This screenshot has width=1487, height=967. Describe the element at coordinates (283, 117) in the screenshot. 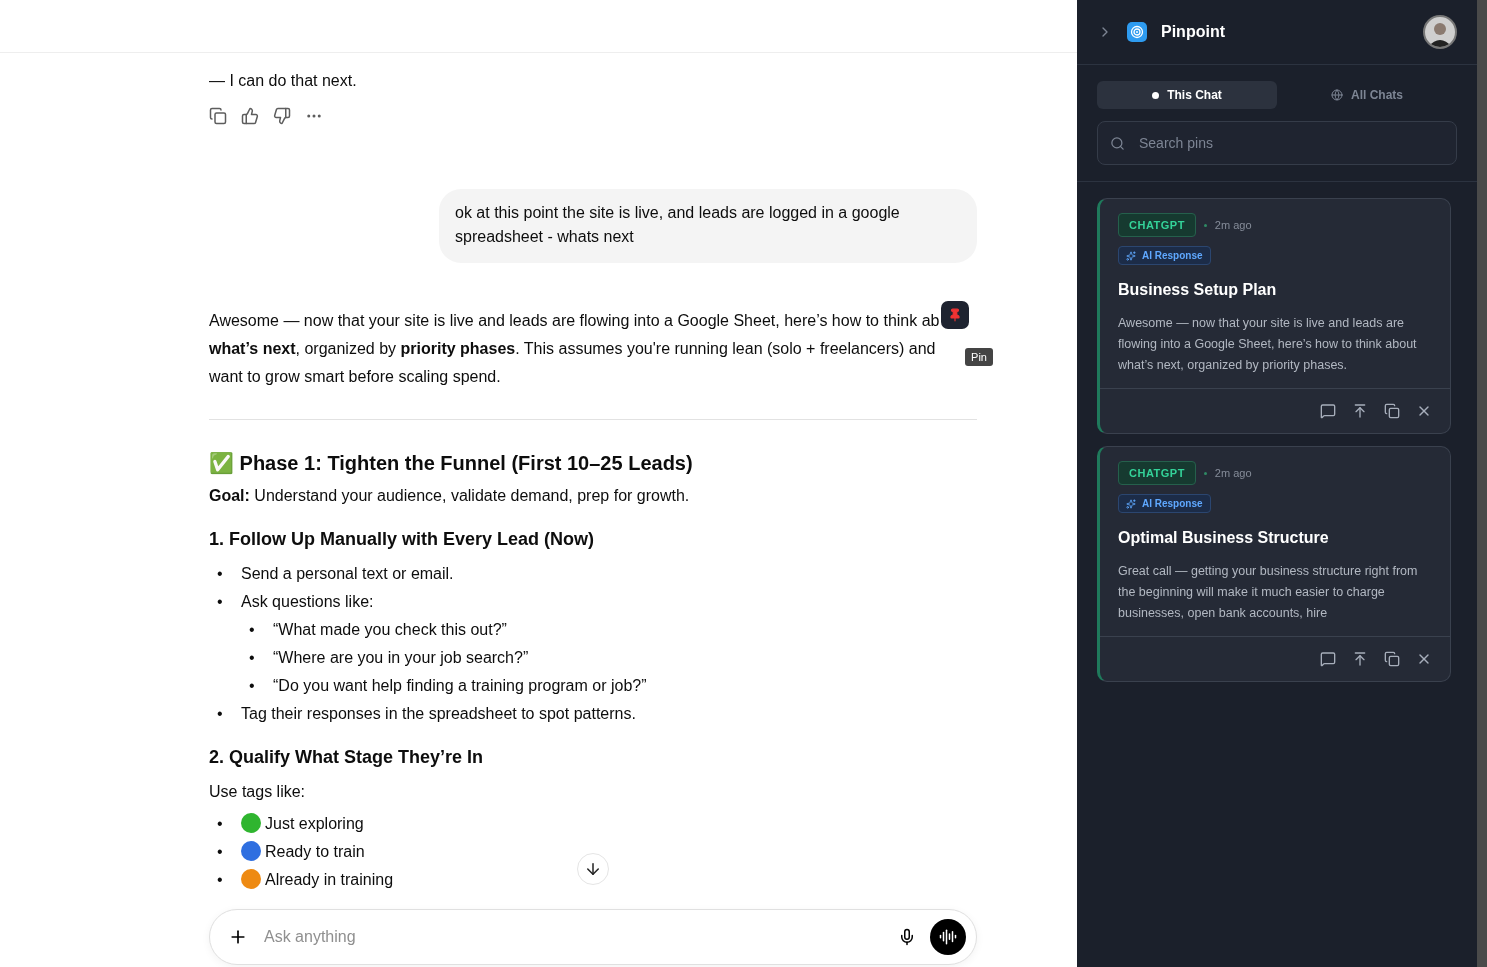

I see `thumbs-down-icon` at that location.